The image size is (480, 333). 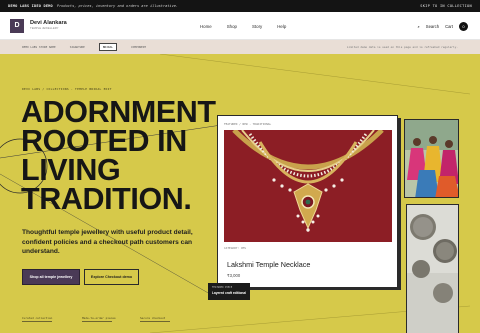 I want to click on dancers-image, so click(x=431, y=158).